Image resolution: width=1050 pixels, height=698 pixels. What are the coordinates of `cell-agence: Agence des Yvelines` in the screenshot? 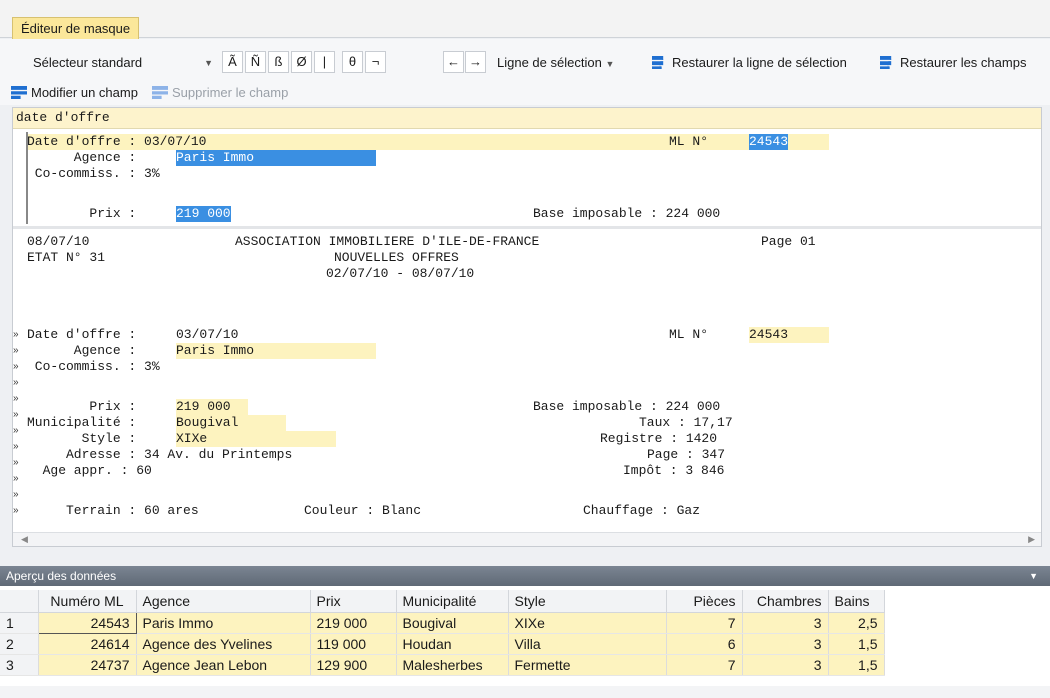 It's located at (223, 644).